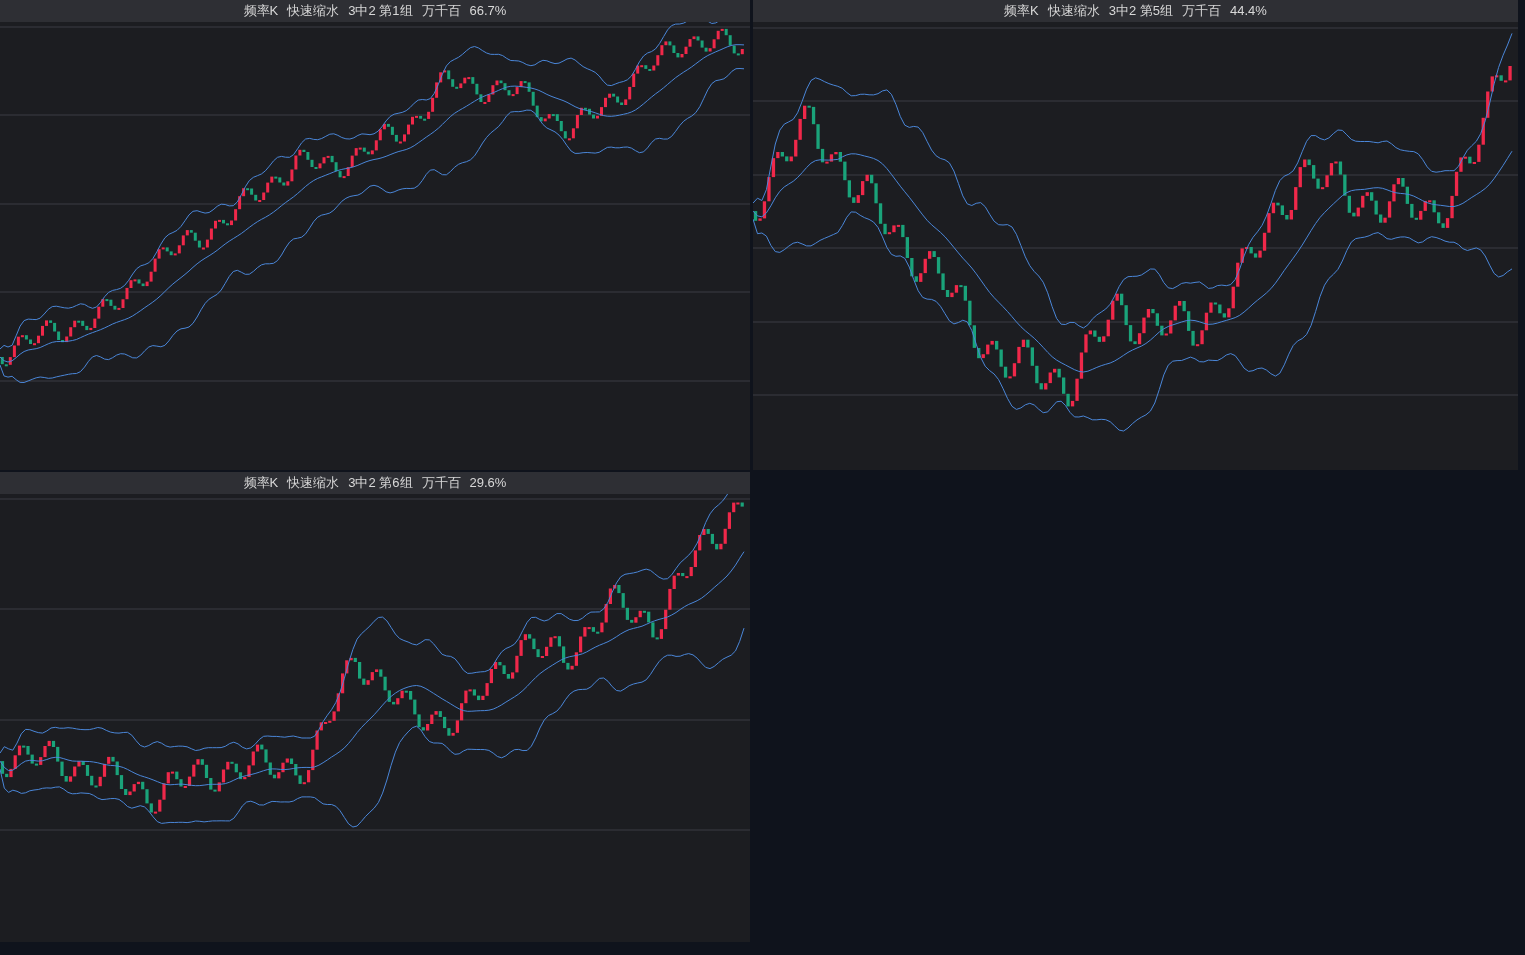 The image size is (1525, 955). What do you see at coordinates (380, 11) in the screenshot?
I see `panel-title: 3中2 第1组` at bounding box center [380, 11].